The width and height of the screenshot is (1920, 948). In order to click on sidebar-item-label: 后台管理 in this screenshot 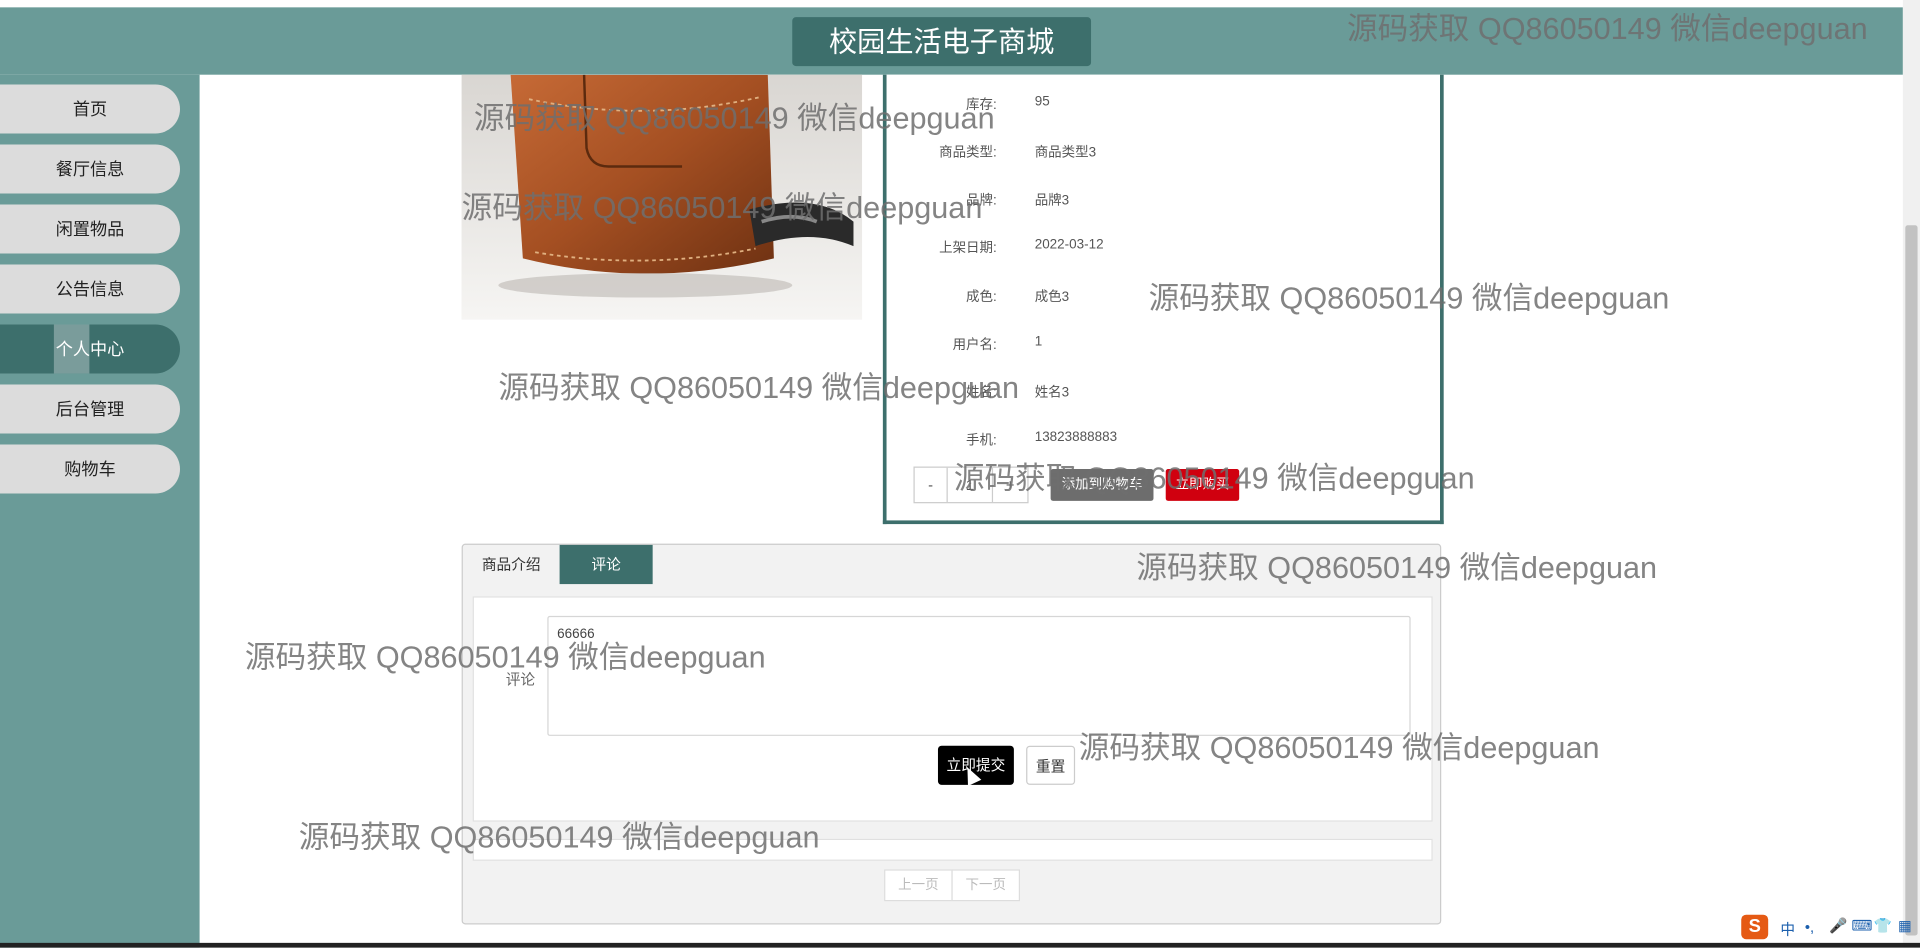, I will do `click(90, 409)`.